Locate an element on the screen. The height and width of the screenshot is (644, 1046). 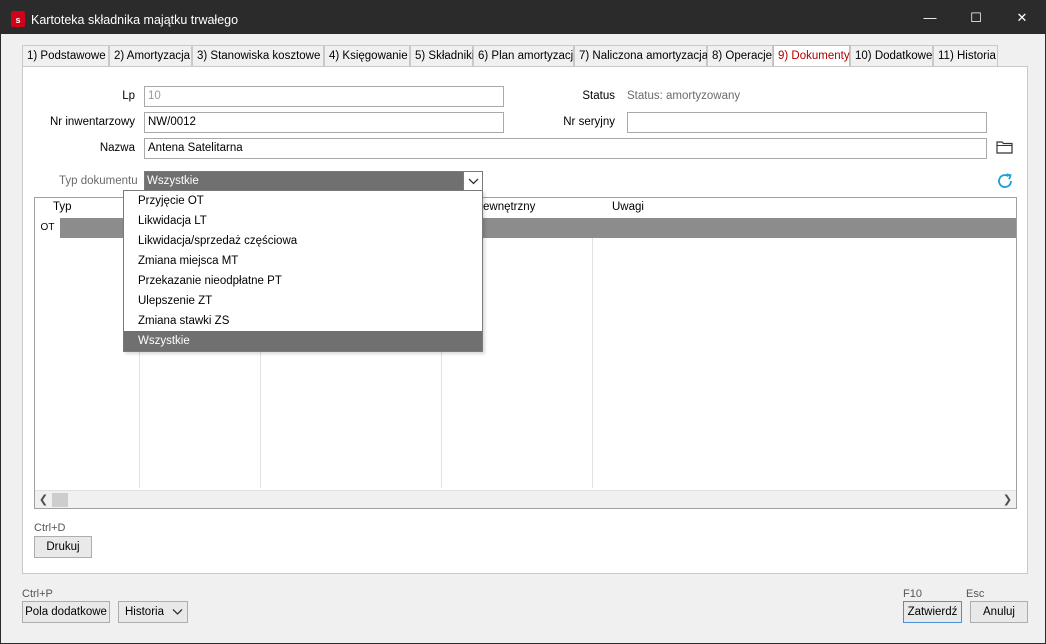
close-button: ✕ is located at coordinates (1022, 17).